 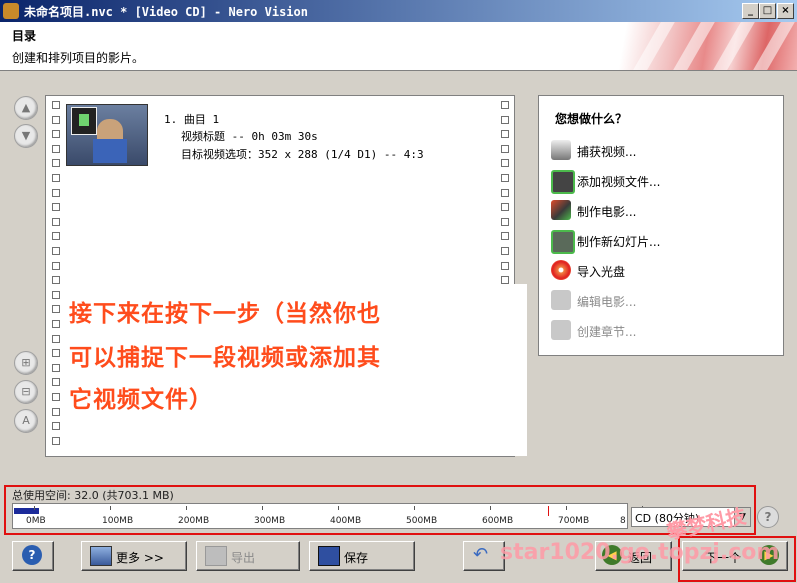 I want to click on ruler-tick-label: 200MB, so click(x=194, y=521).